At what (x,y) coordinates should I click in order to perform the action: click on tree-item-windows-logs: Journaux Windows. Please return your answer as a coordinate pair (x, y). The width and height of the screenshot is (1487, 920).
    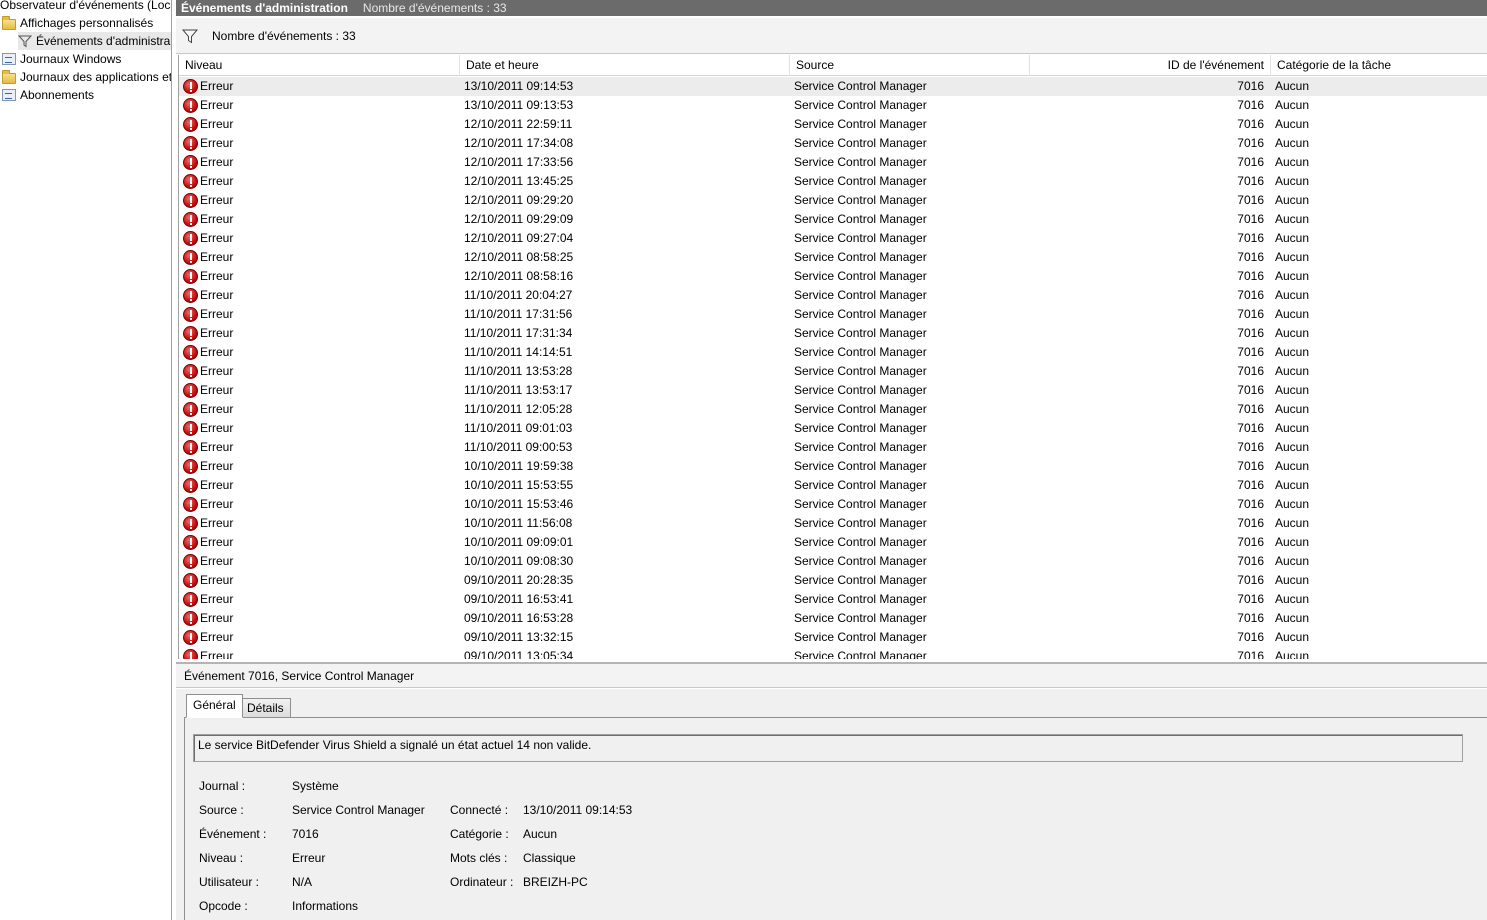
    Looking at the image, I should click on (61, 59).